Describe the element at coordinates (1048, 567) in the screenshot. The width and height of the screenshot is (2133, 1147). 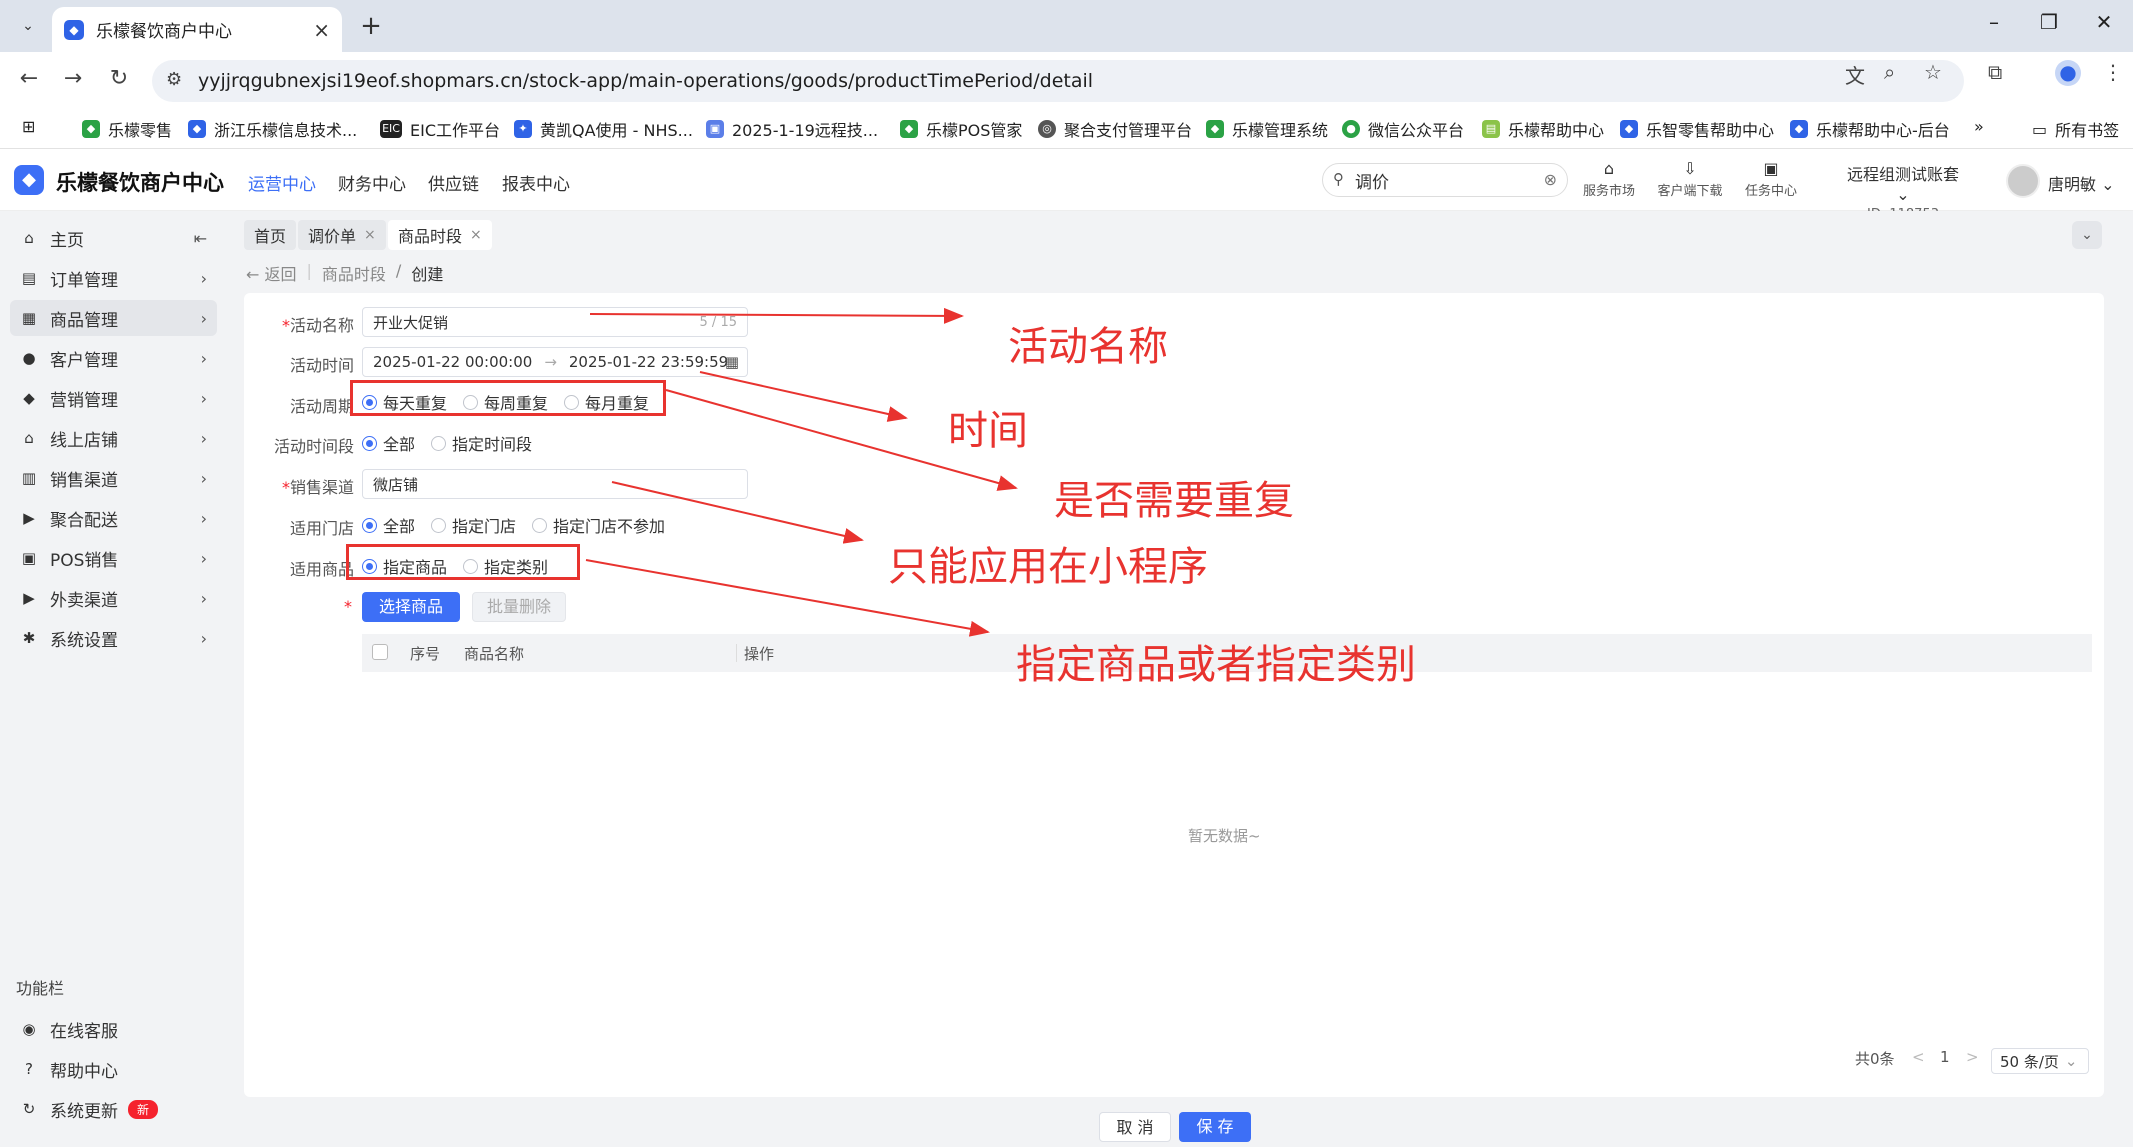
I see `annotation-mini-program: 只能应用在小程序` at that location.